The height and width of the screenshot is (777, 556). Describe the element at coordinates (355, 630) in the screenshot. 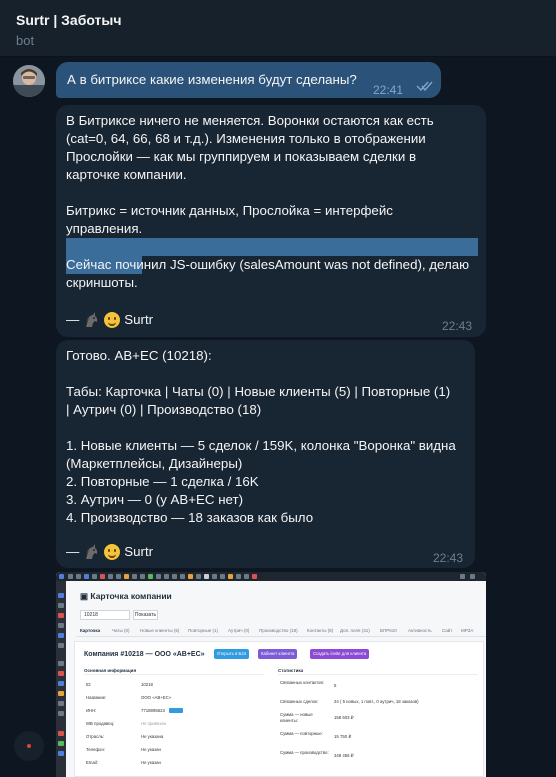

I see `tab-extra-fields: Доп. поля (31)` at that location.